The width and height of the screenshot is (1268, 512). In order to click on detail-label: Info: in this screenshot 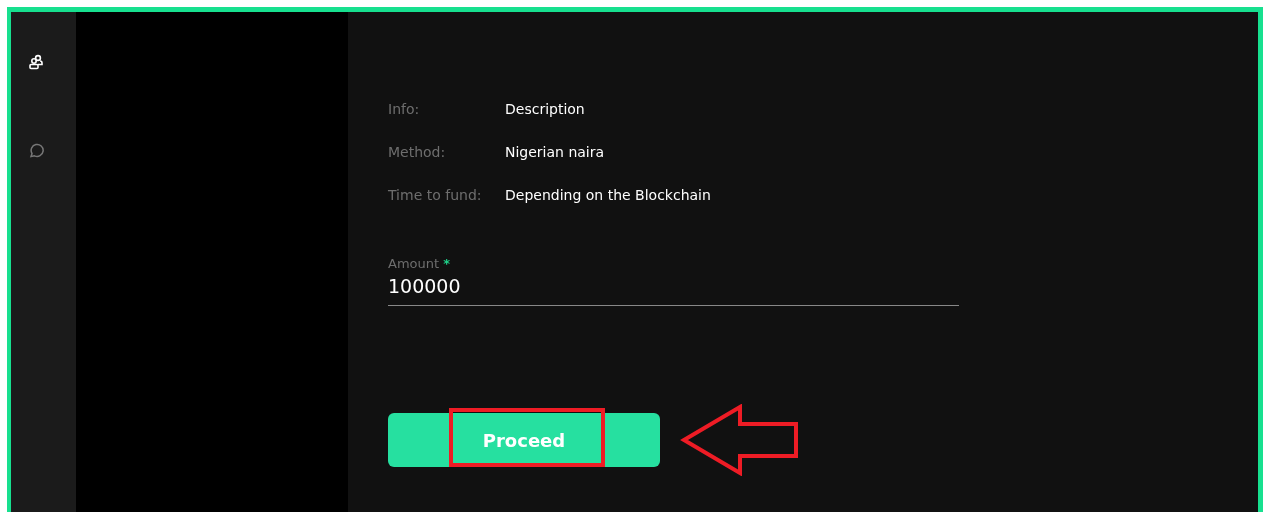, I will do `click(404, 108)`.